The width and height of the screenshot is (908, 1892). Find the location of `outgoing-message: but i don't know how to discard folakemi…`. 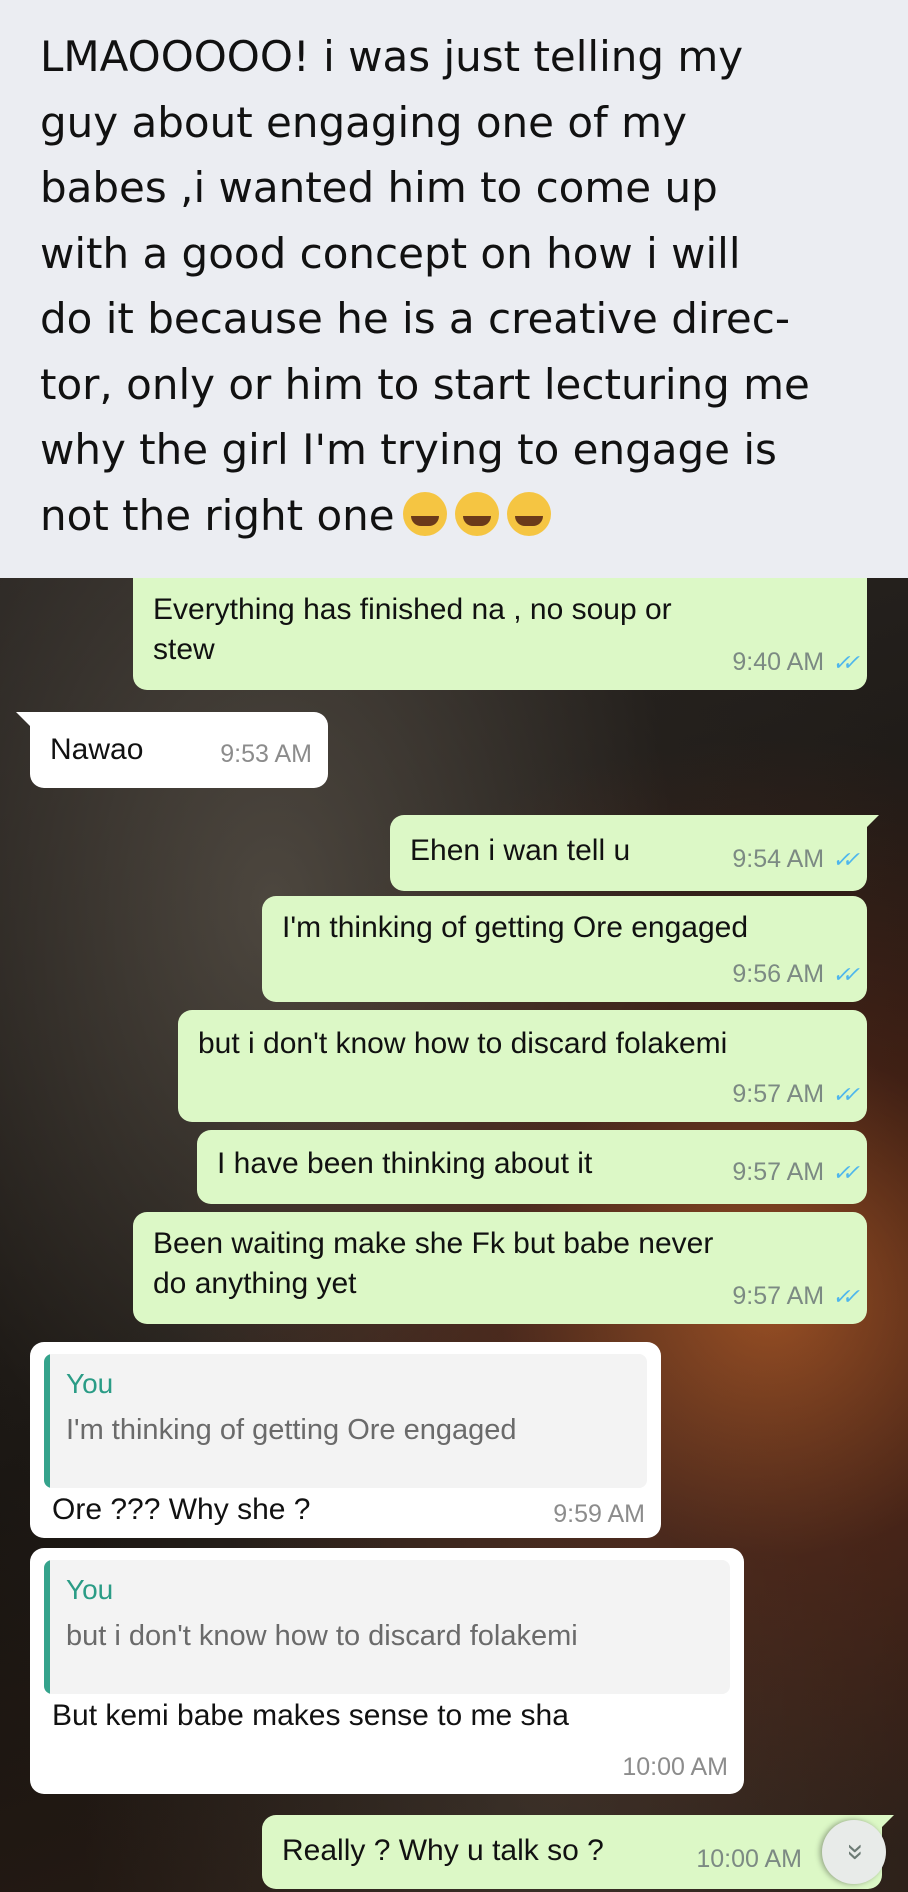

outgoing-message: but i don't know how to discard folakemi… is located at coordinates (522, 1066).